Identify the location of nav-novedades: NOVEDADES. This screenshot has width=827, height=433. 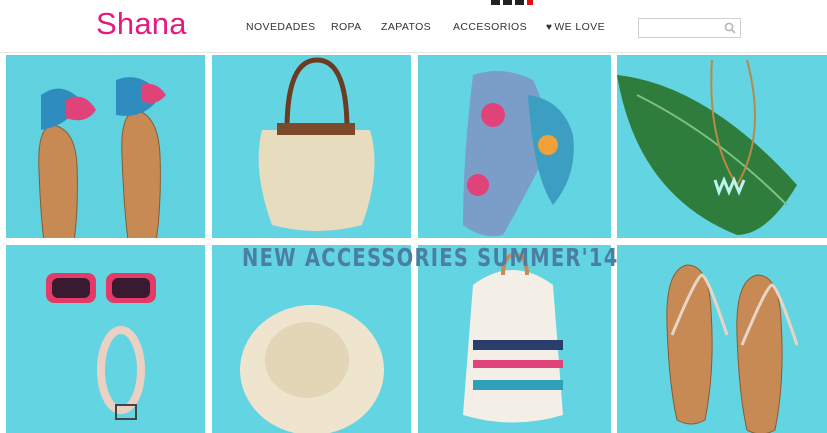
(281, 27).